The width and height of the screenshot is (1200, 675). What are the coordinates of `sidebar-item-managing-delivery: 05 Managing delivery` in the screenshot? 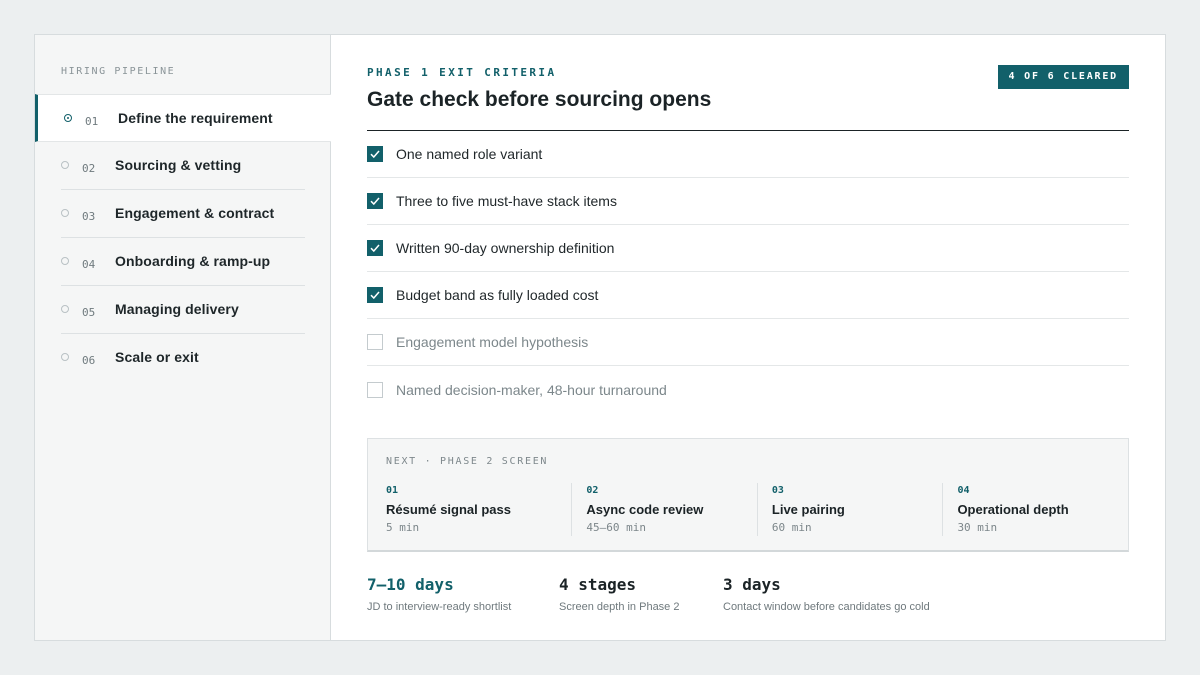 It's located at (183, 310).